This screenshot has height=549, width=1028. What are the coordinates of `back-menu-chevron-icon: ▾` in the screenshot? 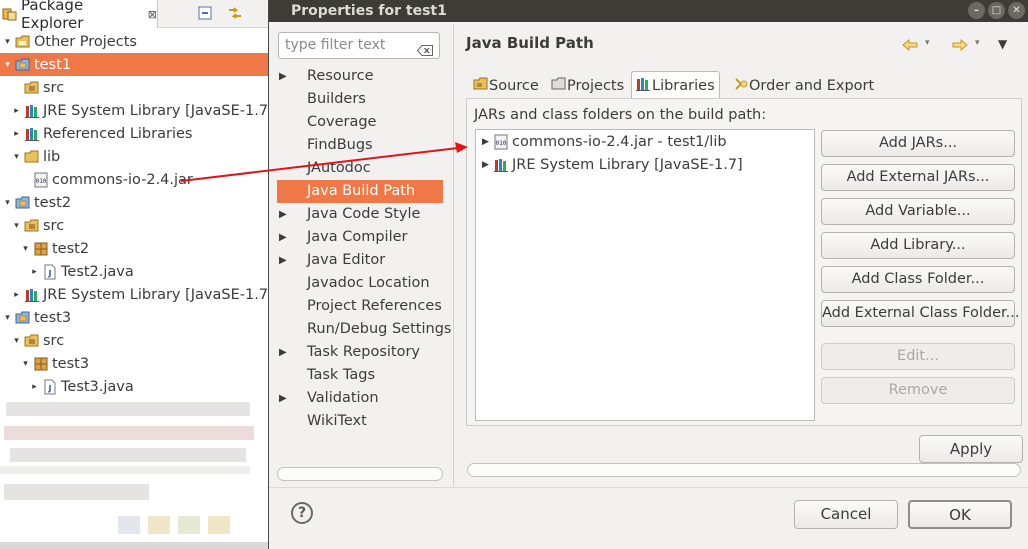 It's located at (927, 43).